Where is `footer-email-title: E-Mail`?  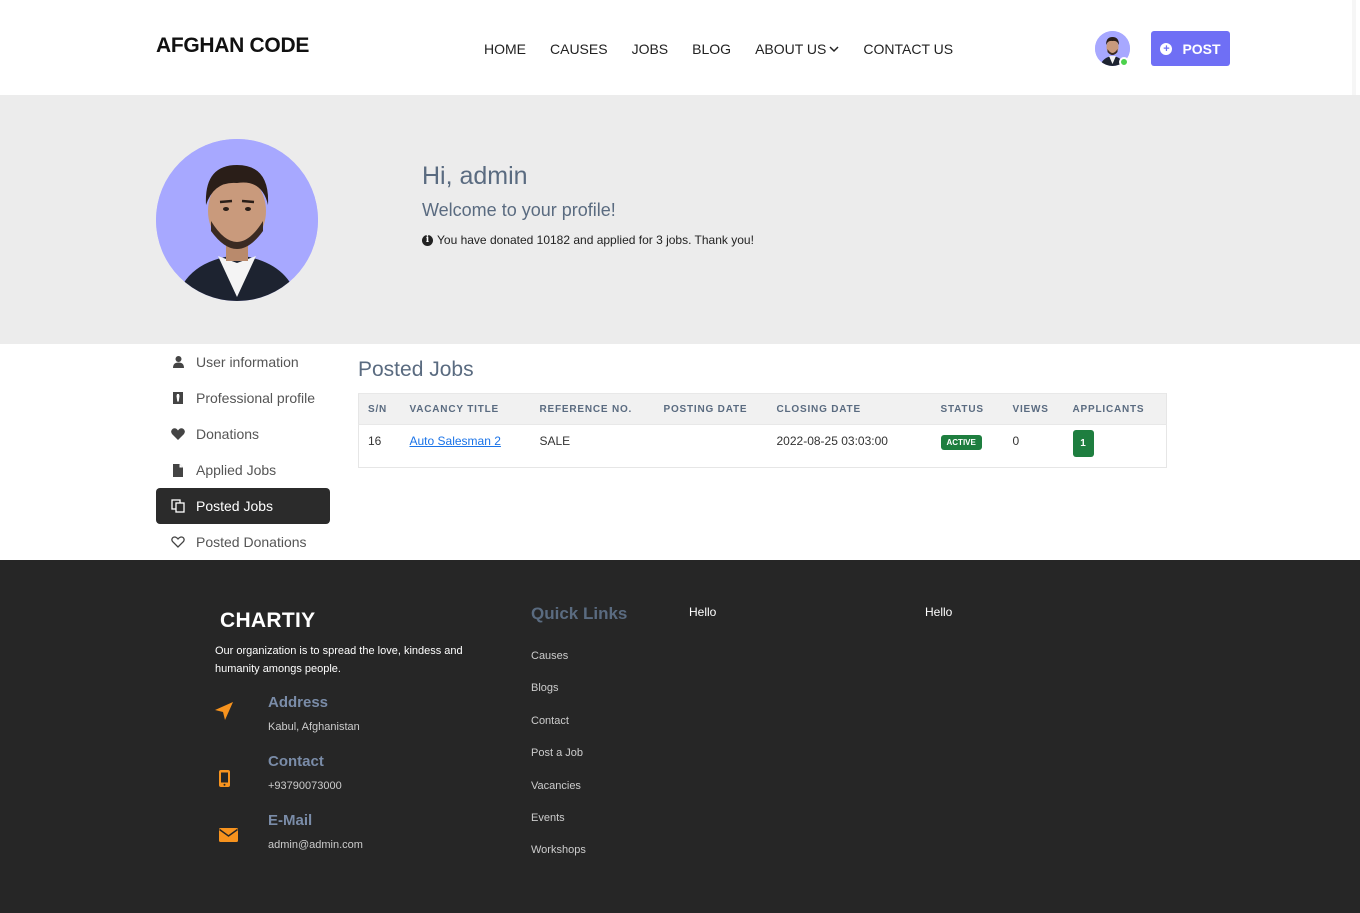
footer-email-title: E-Mail is located at coordinates (290, 820).